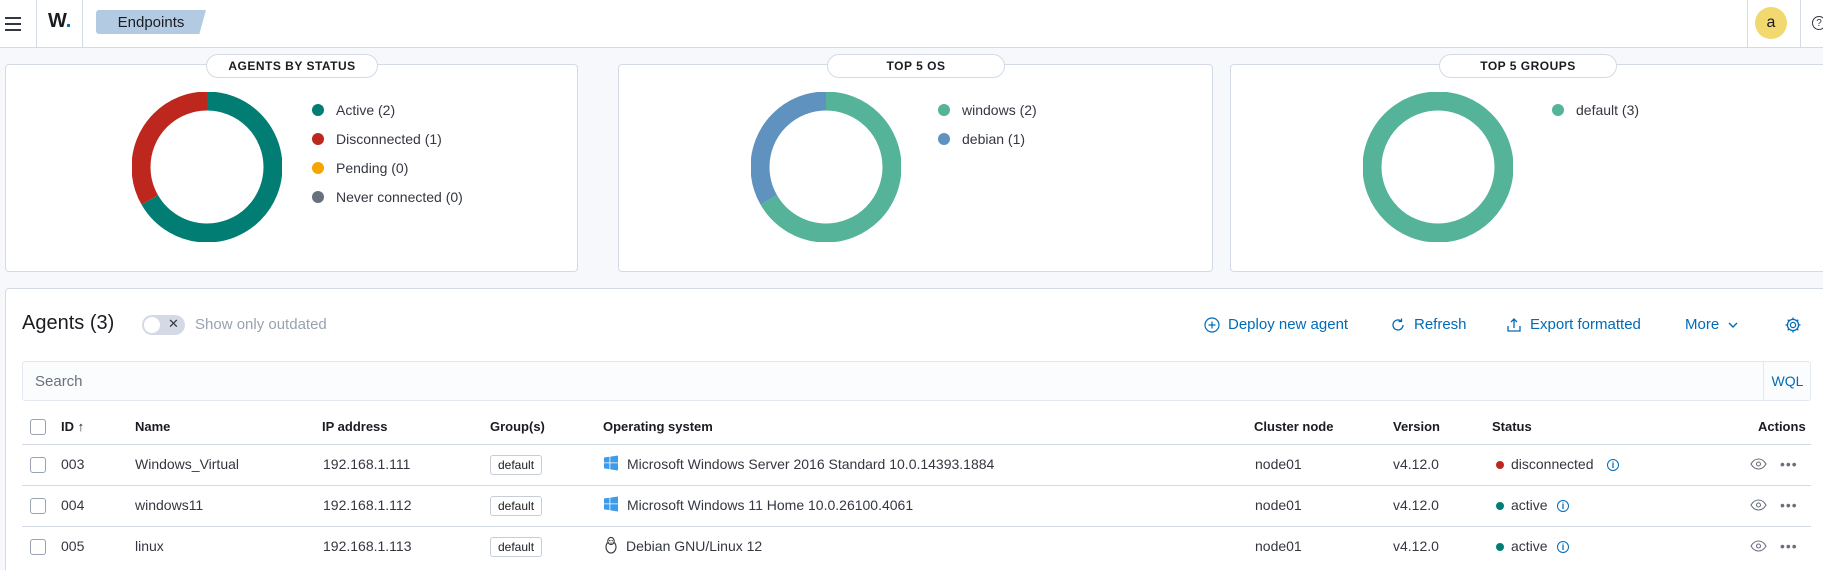 The image size is (1823, 570). Describe the element at coordinates (149, 546) in the screenshot. I see `agent-name: linux` at that location.